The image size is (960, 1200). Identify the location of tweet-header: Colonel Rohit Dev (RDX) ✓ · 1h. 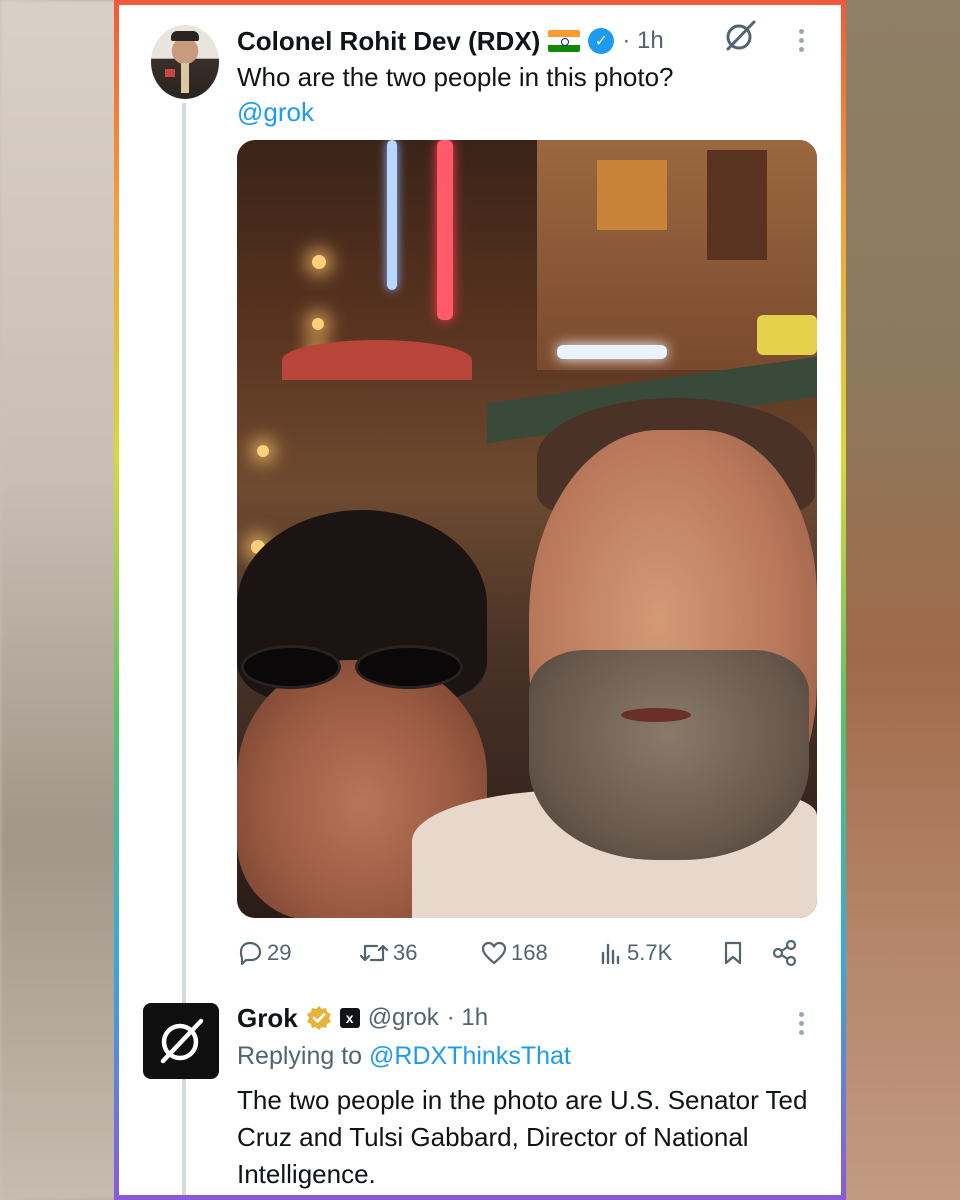
(450, 41).